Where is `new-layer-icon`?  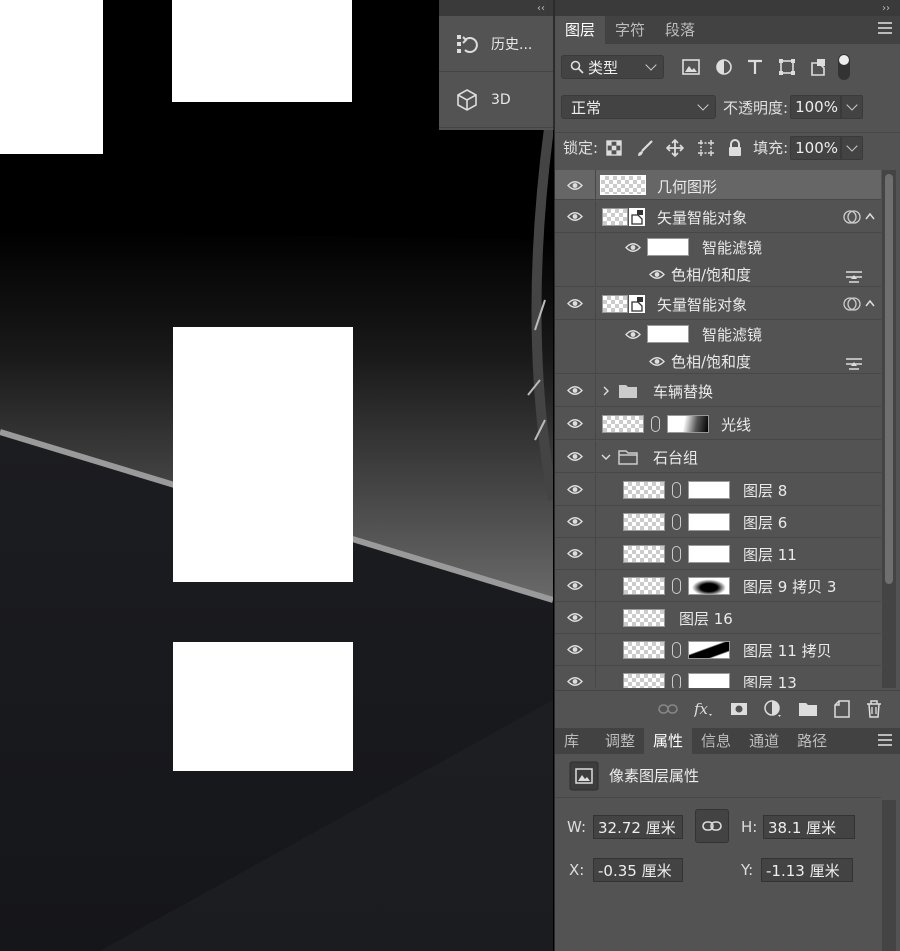 new-layer-icon is located at coordinates (842, 708).